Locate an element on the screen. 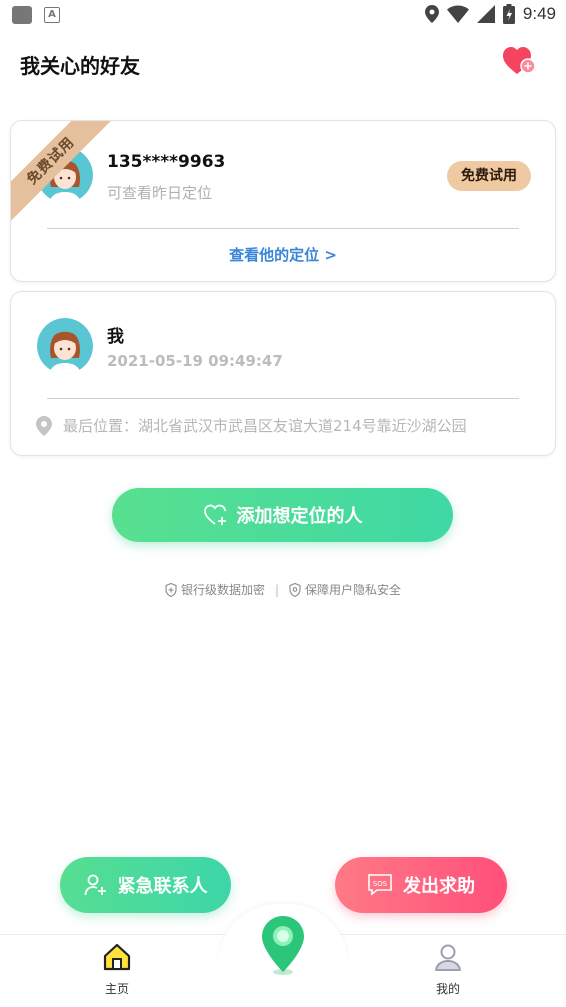 The image size is (566, 1007). security-text-privacy: 保障用户隐私安全 is located at coordinates (353, 590).